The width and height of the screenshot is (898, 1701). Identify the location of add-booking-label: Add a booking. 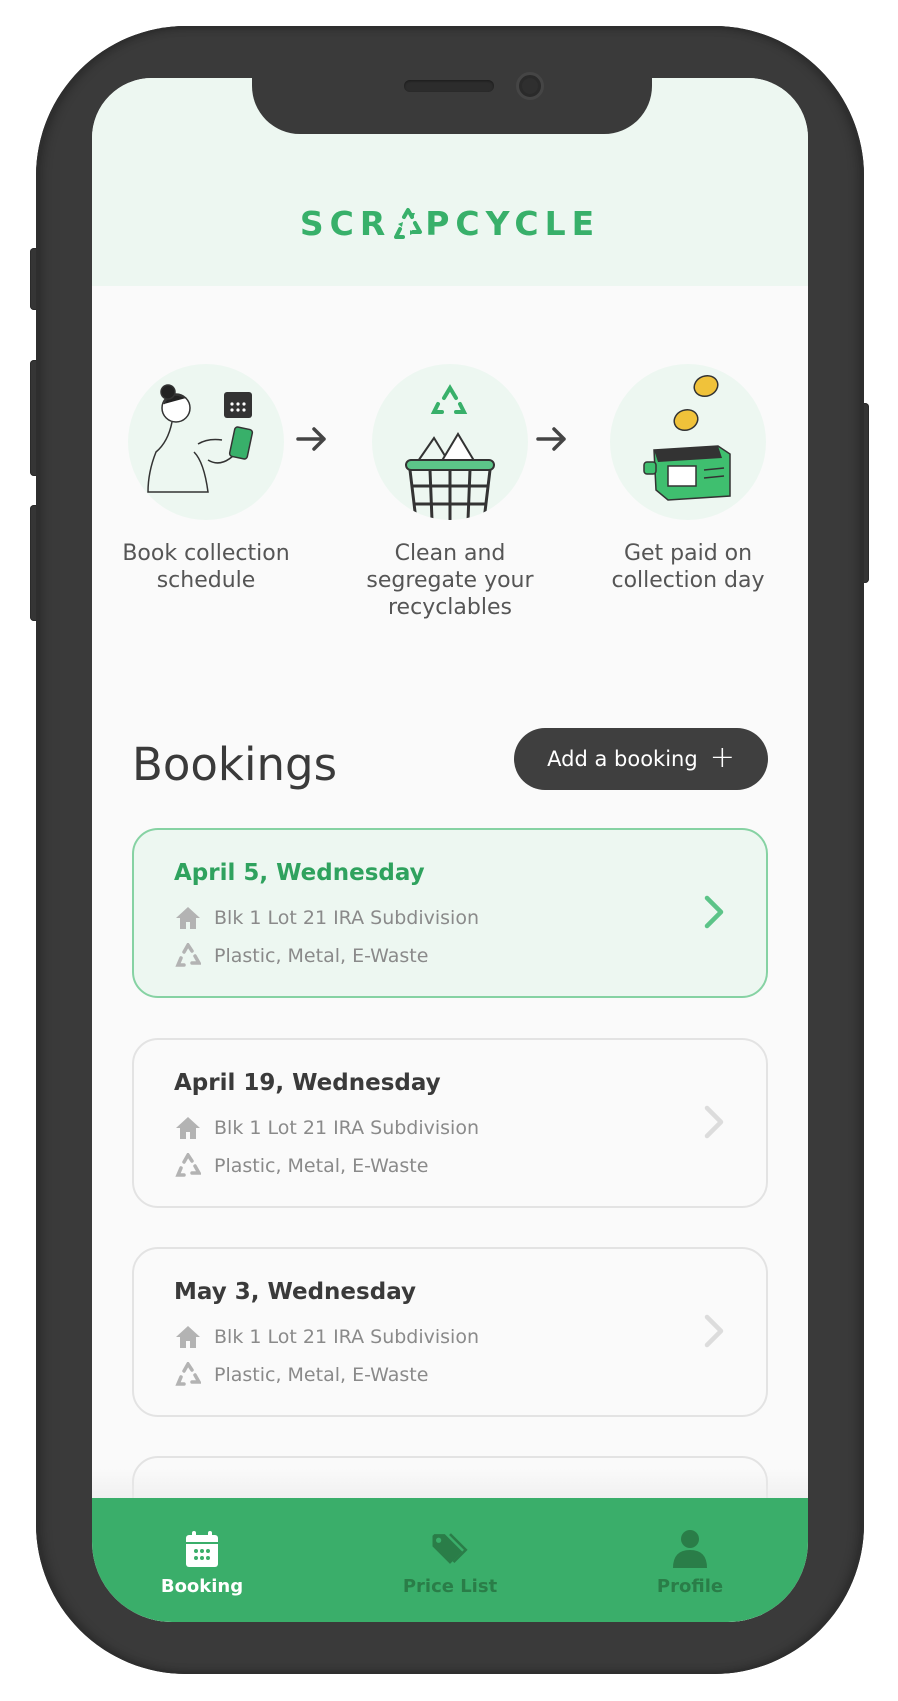
(622, 759).